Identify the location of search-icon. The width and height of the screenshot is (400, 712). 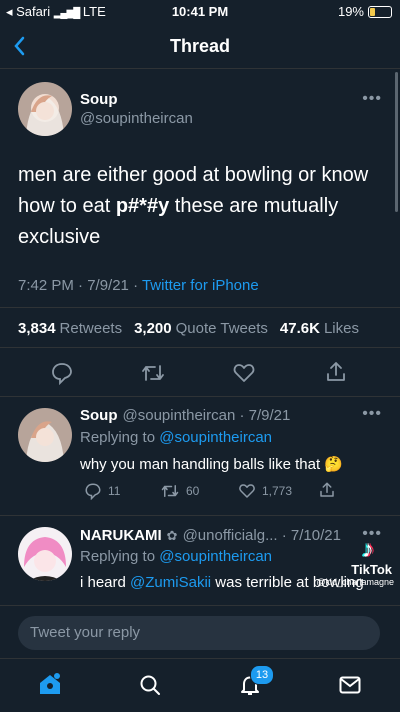
(150, 685).